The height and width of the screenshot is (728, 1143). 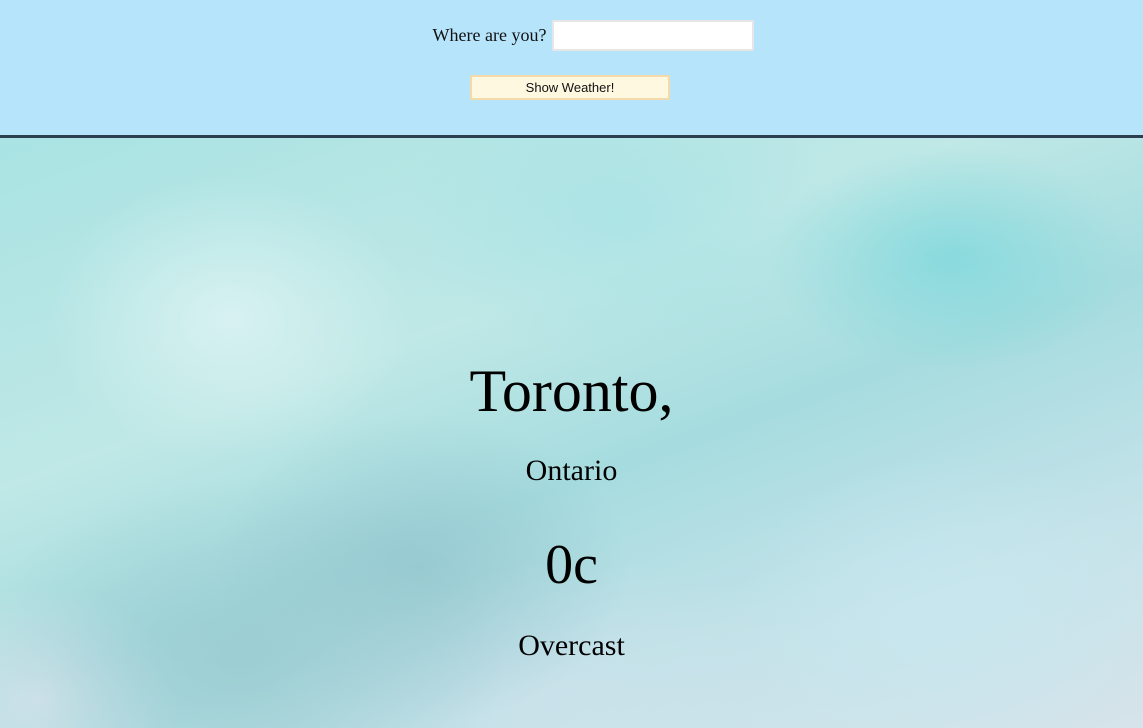 What do you see at coordinates (653, 35) in the screenshot?
I see `location-input` at bounding box center [653, 35].